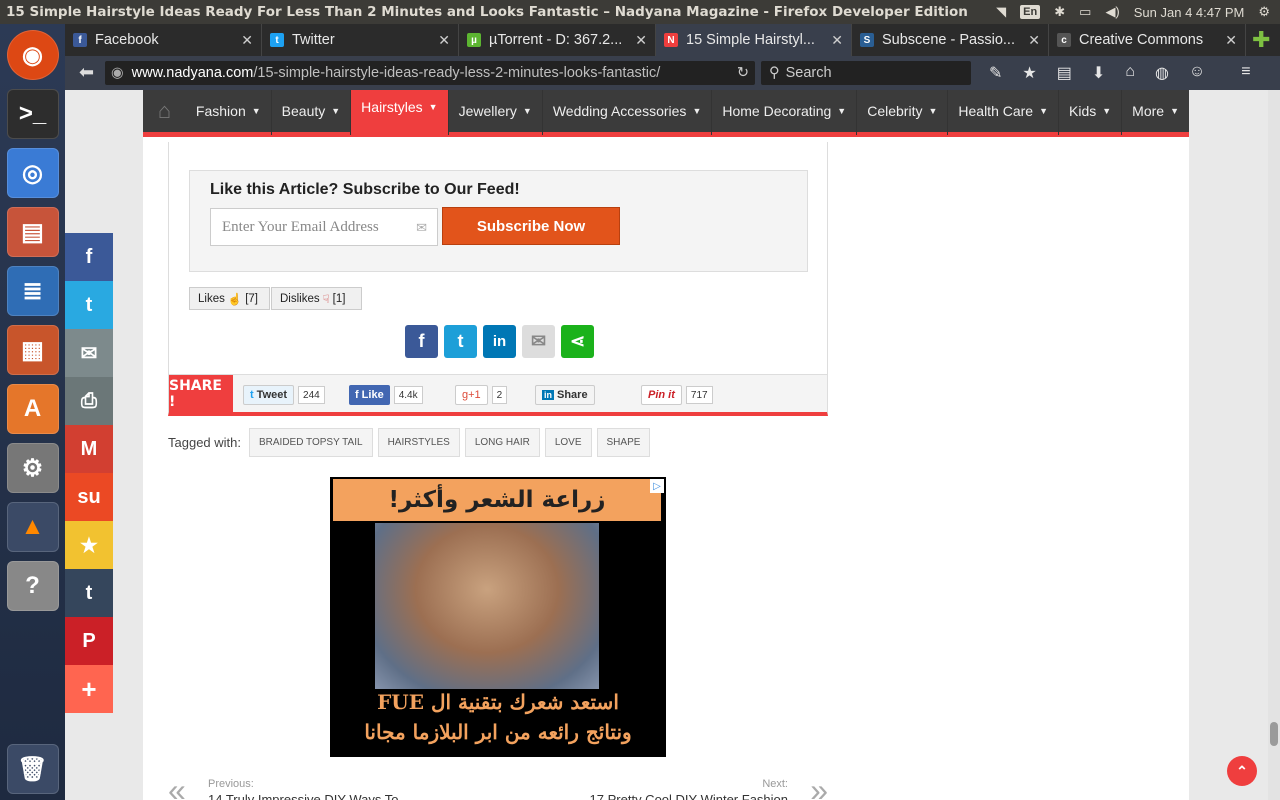 The width and height of the screenshot is (1280, 800). Describe the element at coordinates (565, 395) in the screenshot. I see `linkedin-share-button: in Share` at that location.